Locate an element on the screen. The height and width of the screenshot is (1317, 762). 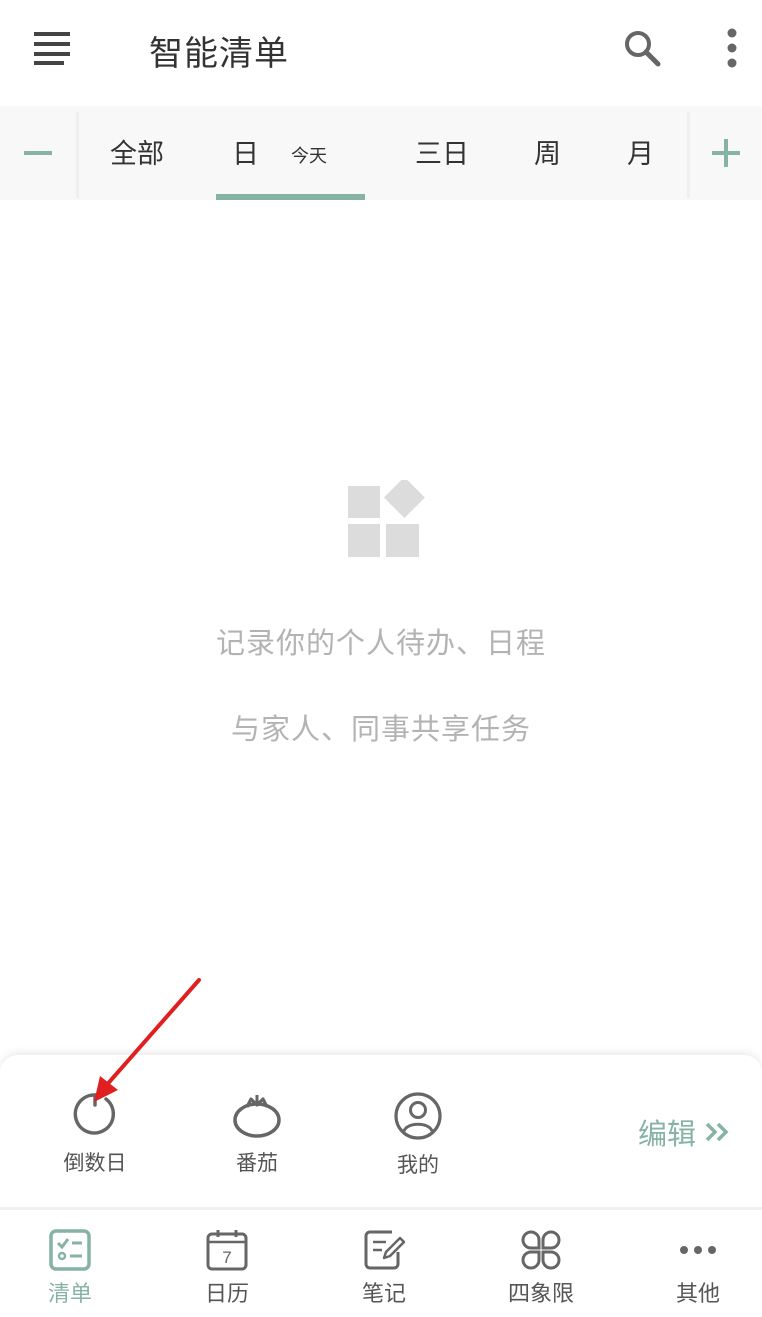
double-chevron-right-icon is located at coordinates (717, 1132).